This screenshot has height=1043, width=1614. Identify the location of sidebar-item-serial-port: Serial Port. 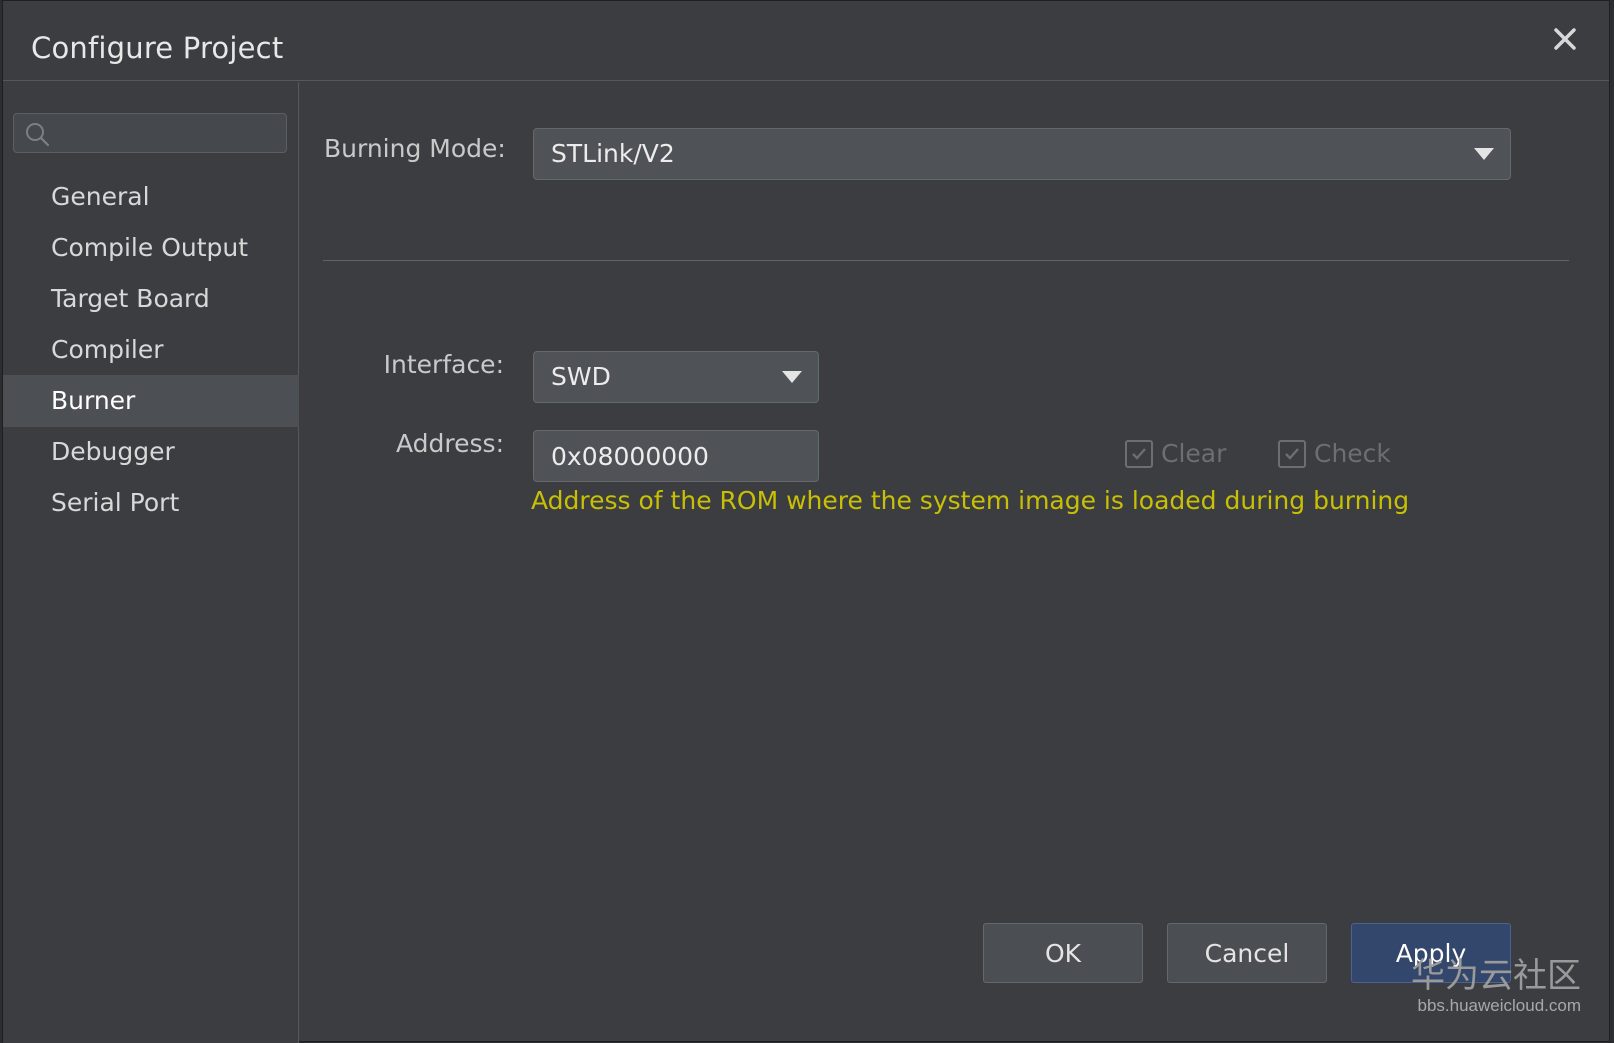
(151, 503).